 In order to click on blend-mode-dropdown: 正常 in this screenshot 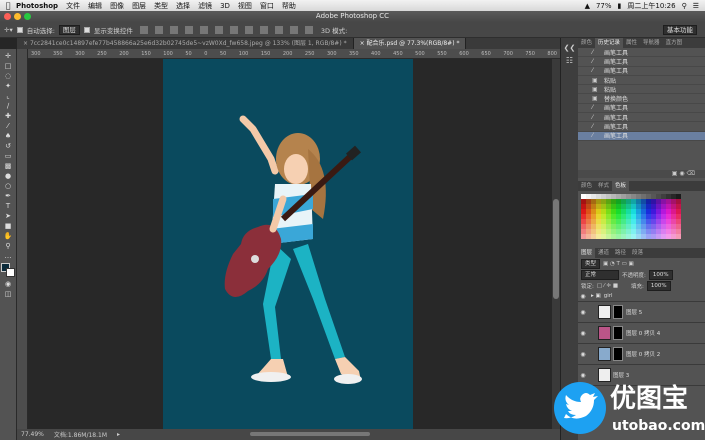, I will do `click(600, 274)`.